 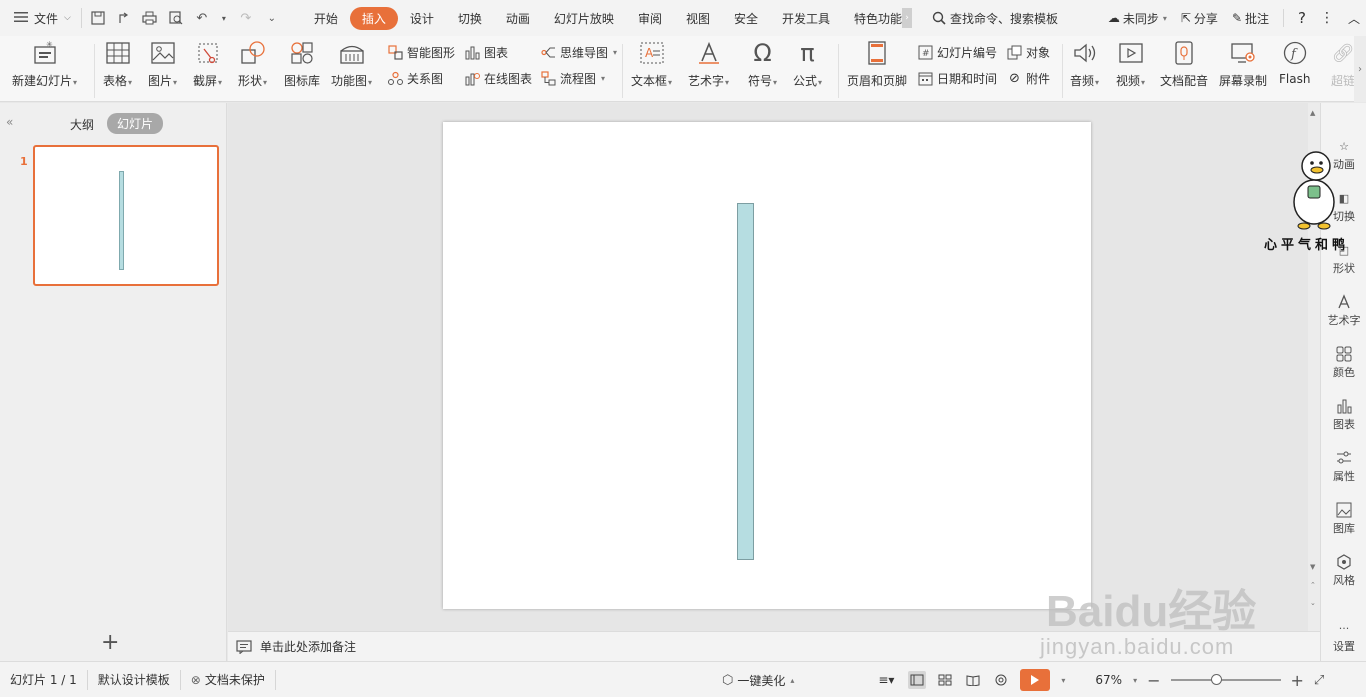 What do you see at coordinates (649, 53) in the screenshot?
I see `svg-text: A` at bounding box center [649, 53].